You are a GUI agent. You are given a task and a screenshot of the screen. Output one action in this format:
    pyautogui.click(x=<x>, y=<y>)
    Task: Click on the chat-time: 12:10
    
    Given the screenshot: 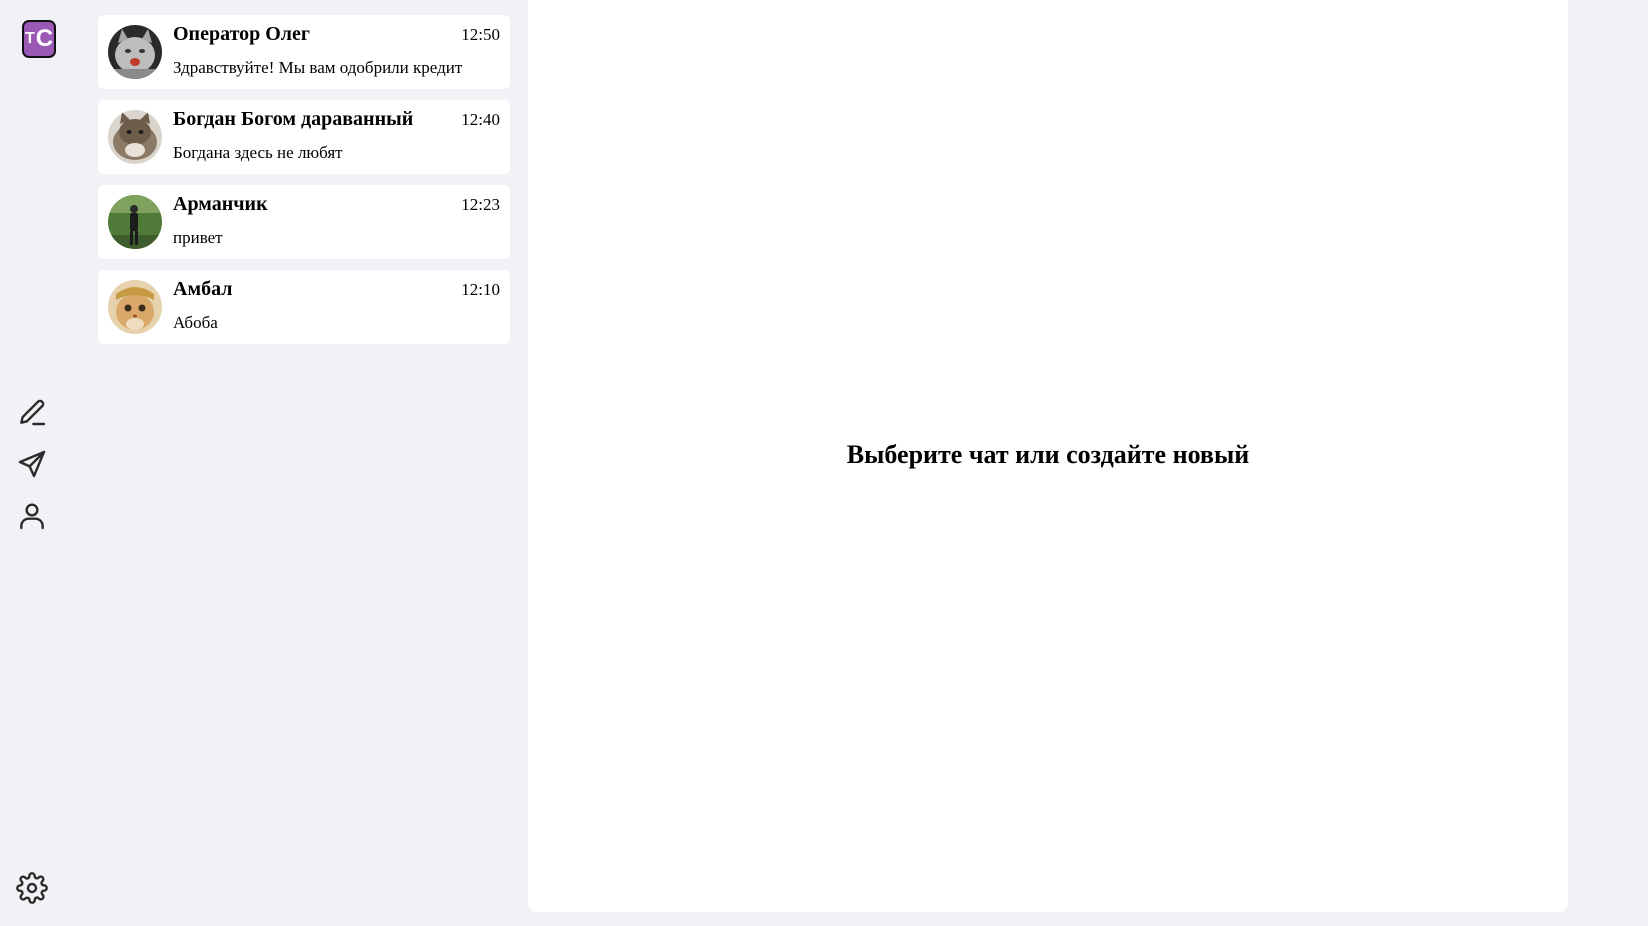 What is the action you would take?
    pyautogui.click(x=480, y=289)
    